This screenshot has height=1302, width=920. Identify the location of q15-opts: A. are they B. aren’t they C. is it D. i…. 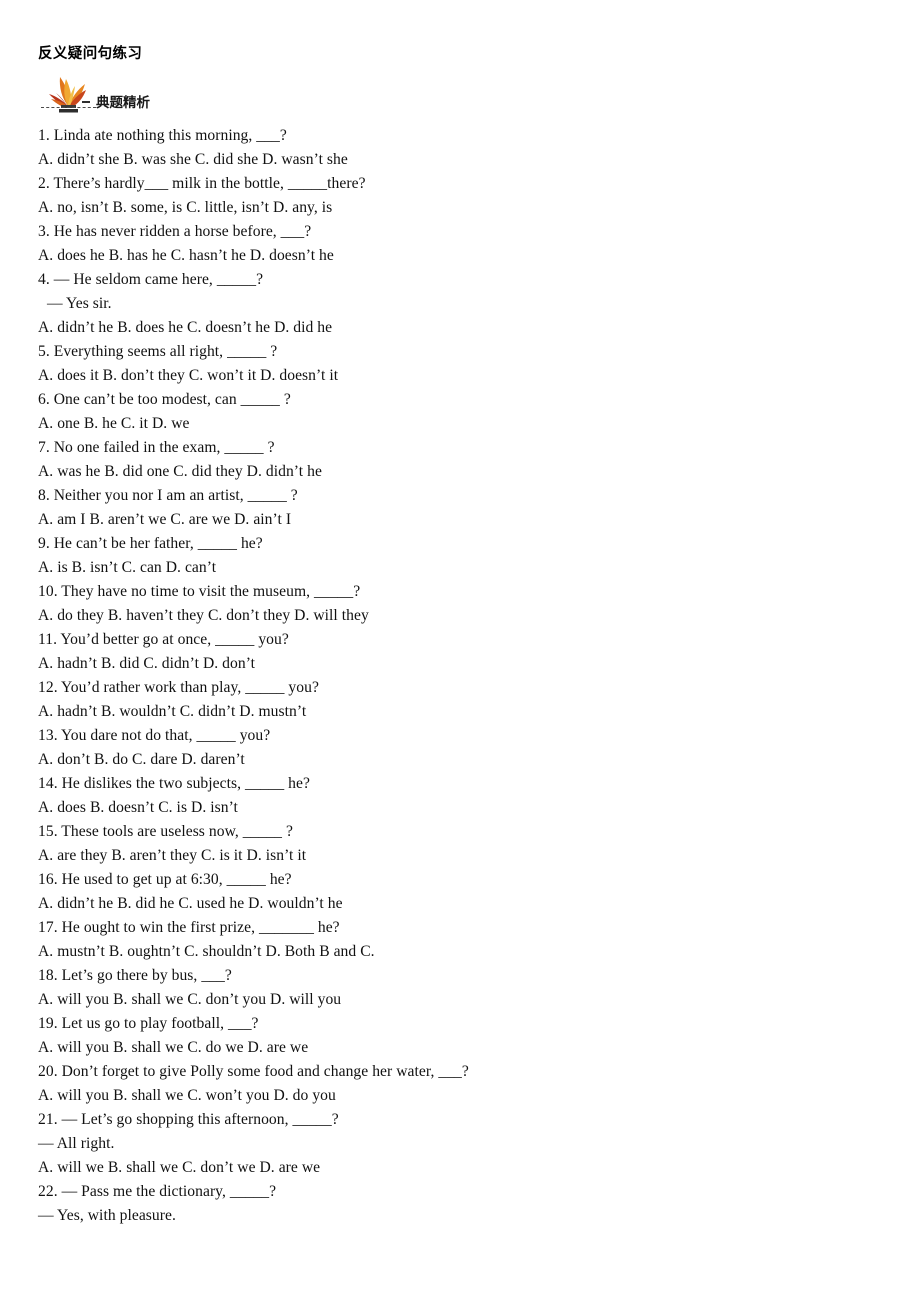
(172, 855).